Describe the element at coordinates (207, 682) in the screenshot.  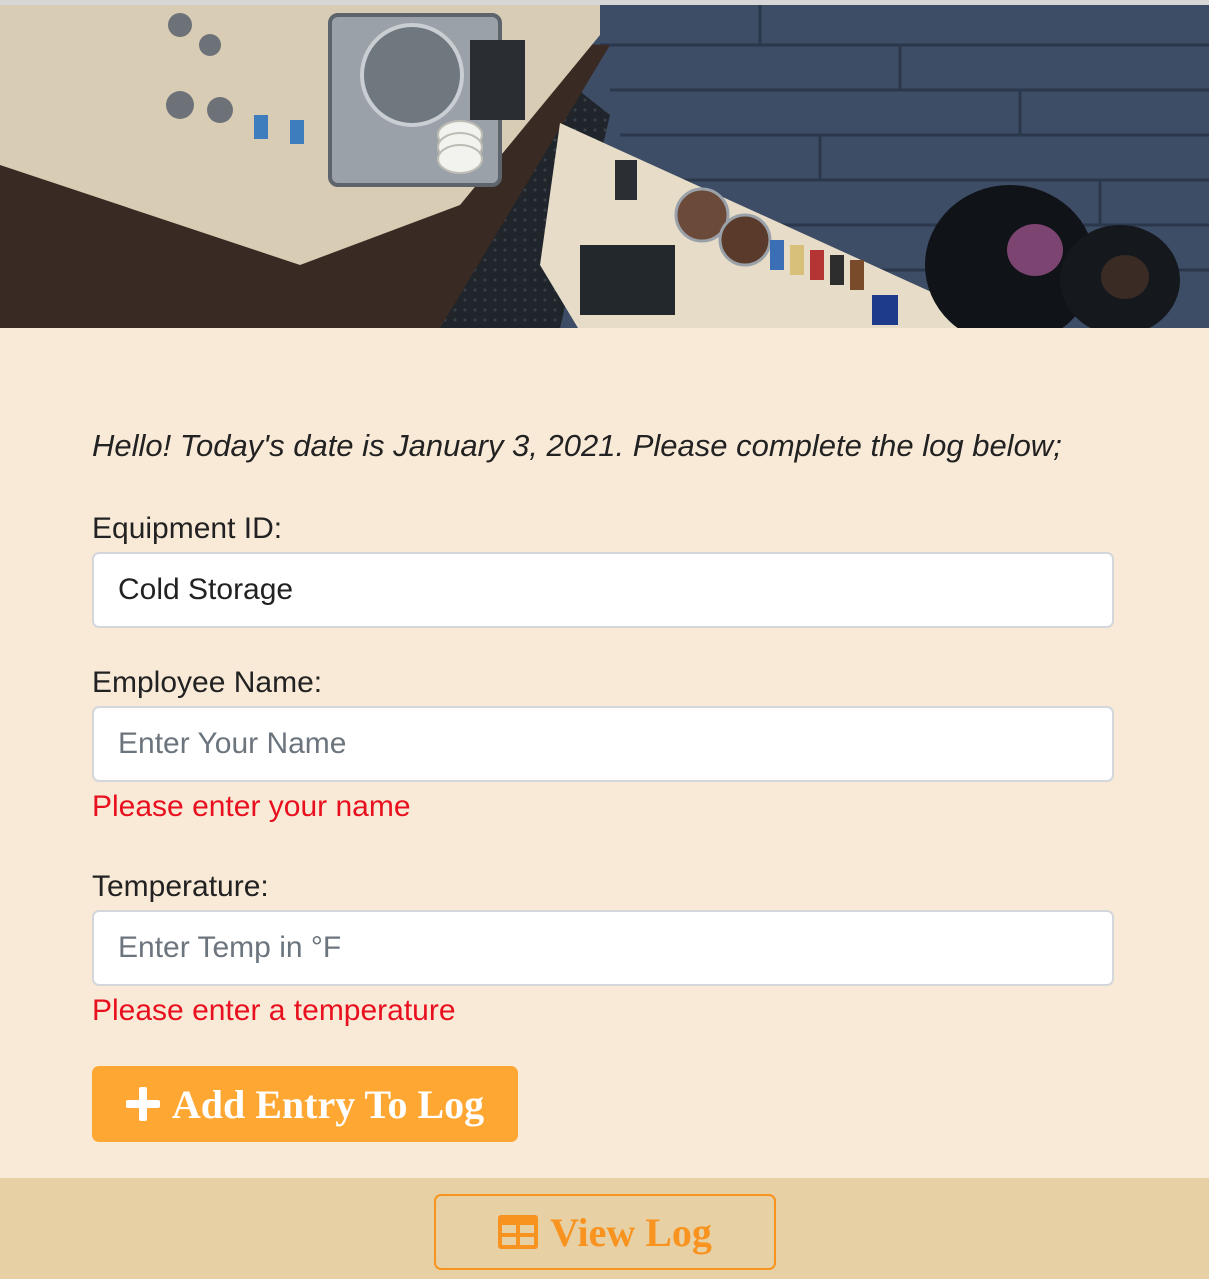
I see `employee-name-label: Employee Name:` at that location.